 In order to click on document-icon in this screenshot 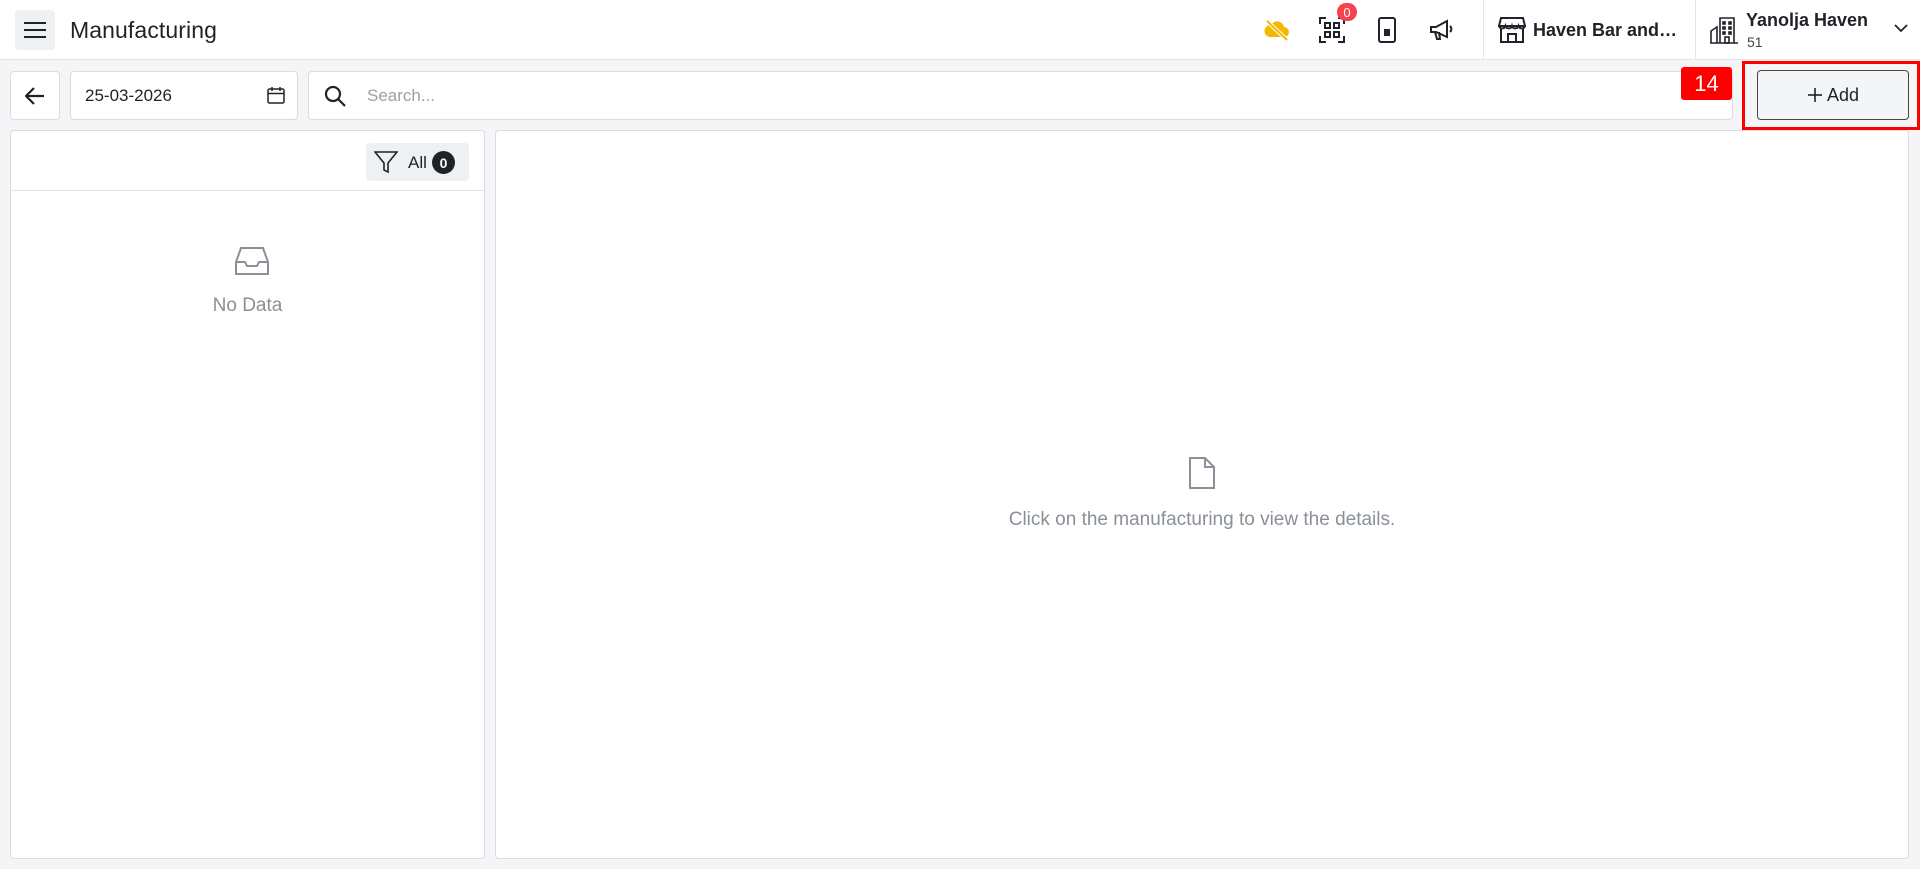, I will do `click(1202, 473)`.